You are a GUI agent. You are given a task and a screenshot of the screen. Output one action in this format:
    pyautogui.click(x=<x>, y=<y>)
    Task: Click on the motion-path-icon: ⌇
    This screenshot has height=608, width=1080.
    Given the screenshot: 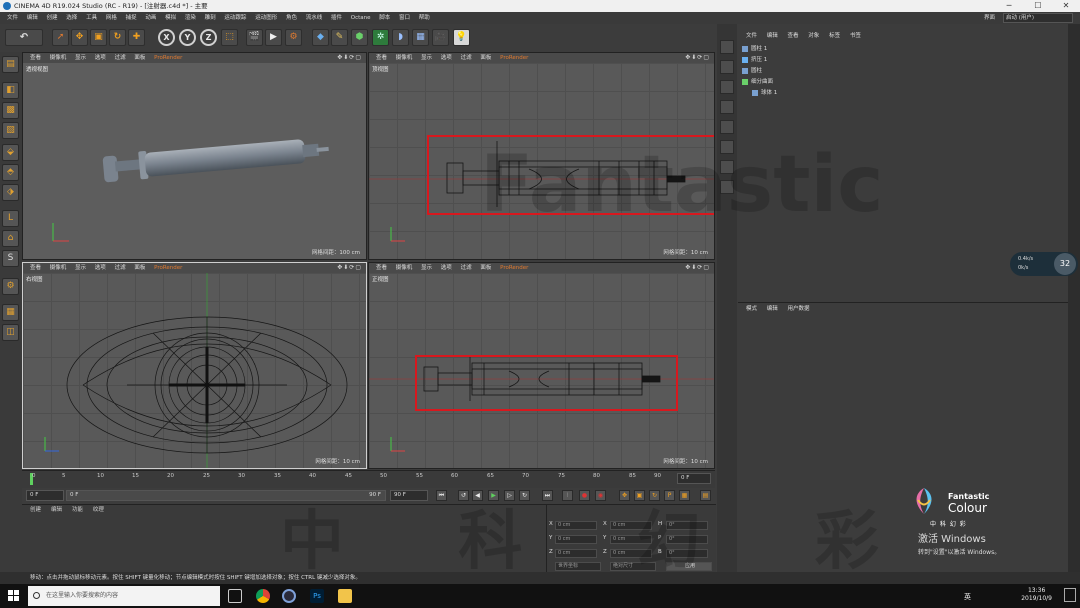 What is the action you would take?
    pyautogui.click(x=567, y=495)
    